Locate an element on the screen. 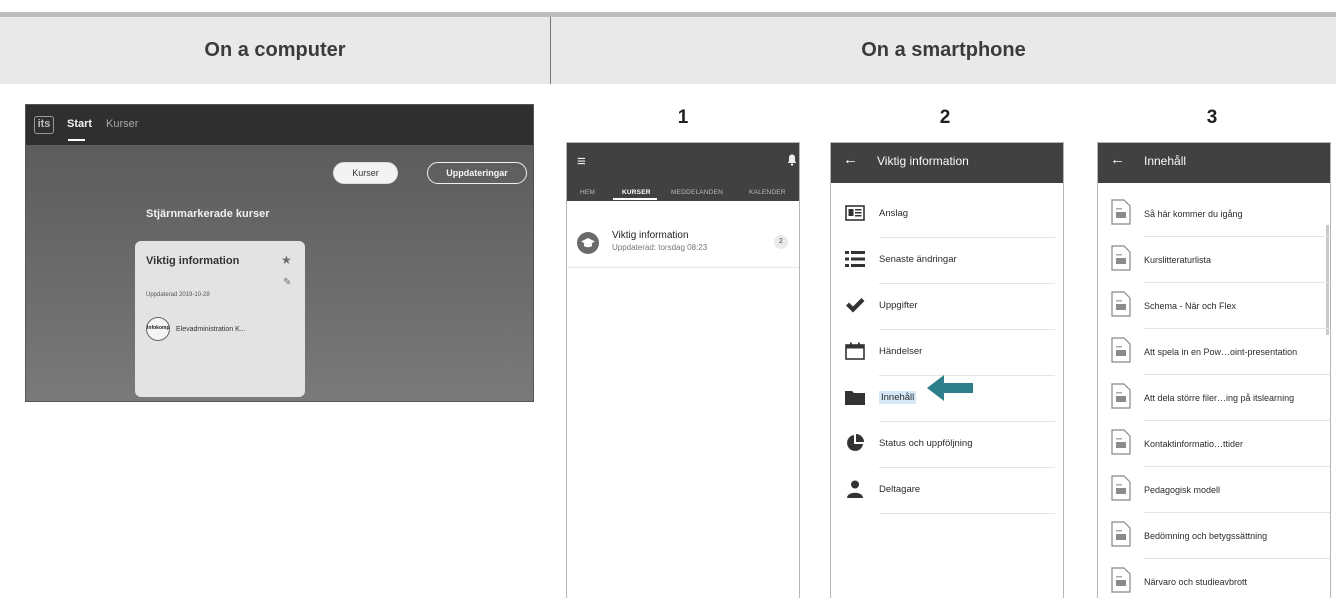 Image resolution: width=1336 pixels, height=598 pixels. innehall-highlight: Innehåll is located at coordinates (898, 397).